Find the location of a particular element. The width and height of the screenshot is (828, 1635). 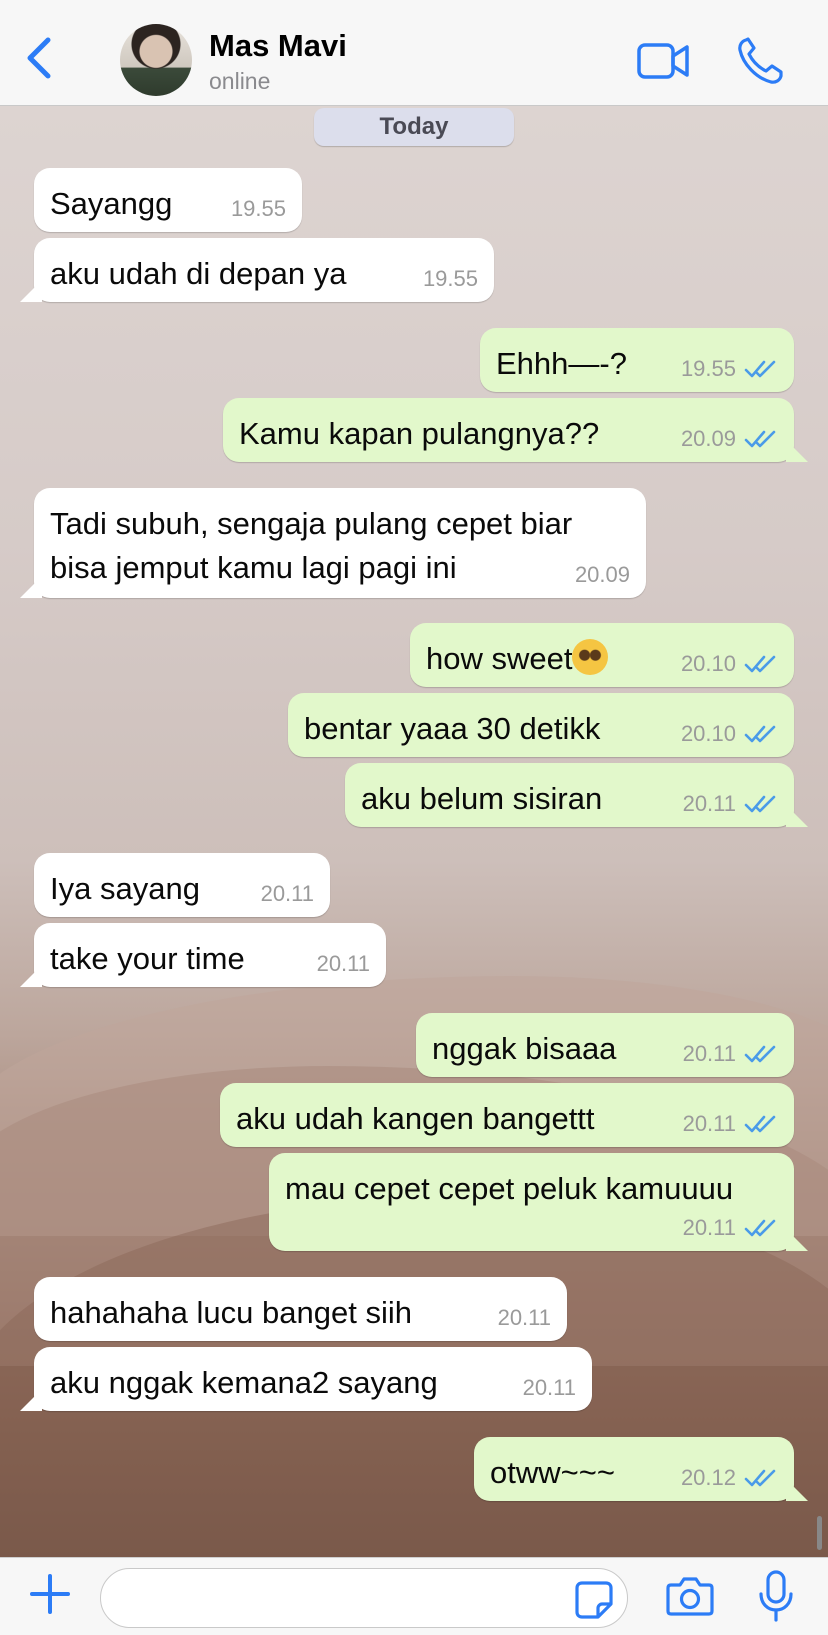

video-camera-icon is located at coordinates (663, 61).